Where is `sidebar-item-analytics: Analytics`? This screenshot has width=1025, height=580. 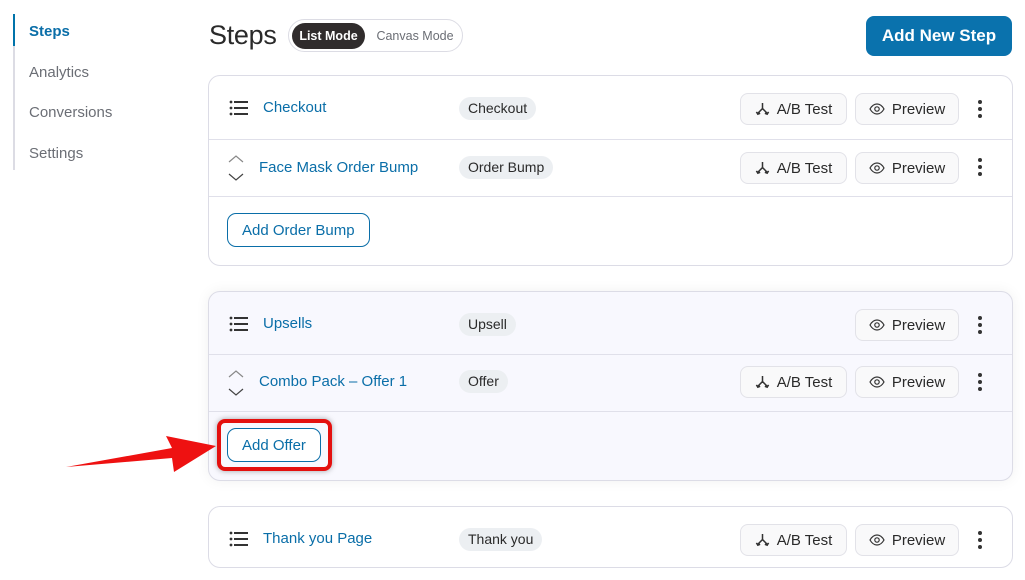 sidebar-item-analytics: Analytics is located at coordinates (59, 72).